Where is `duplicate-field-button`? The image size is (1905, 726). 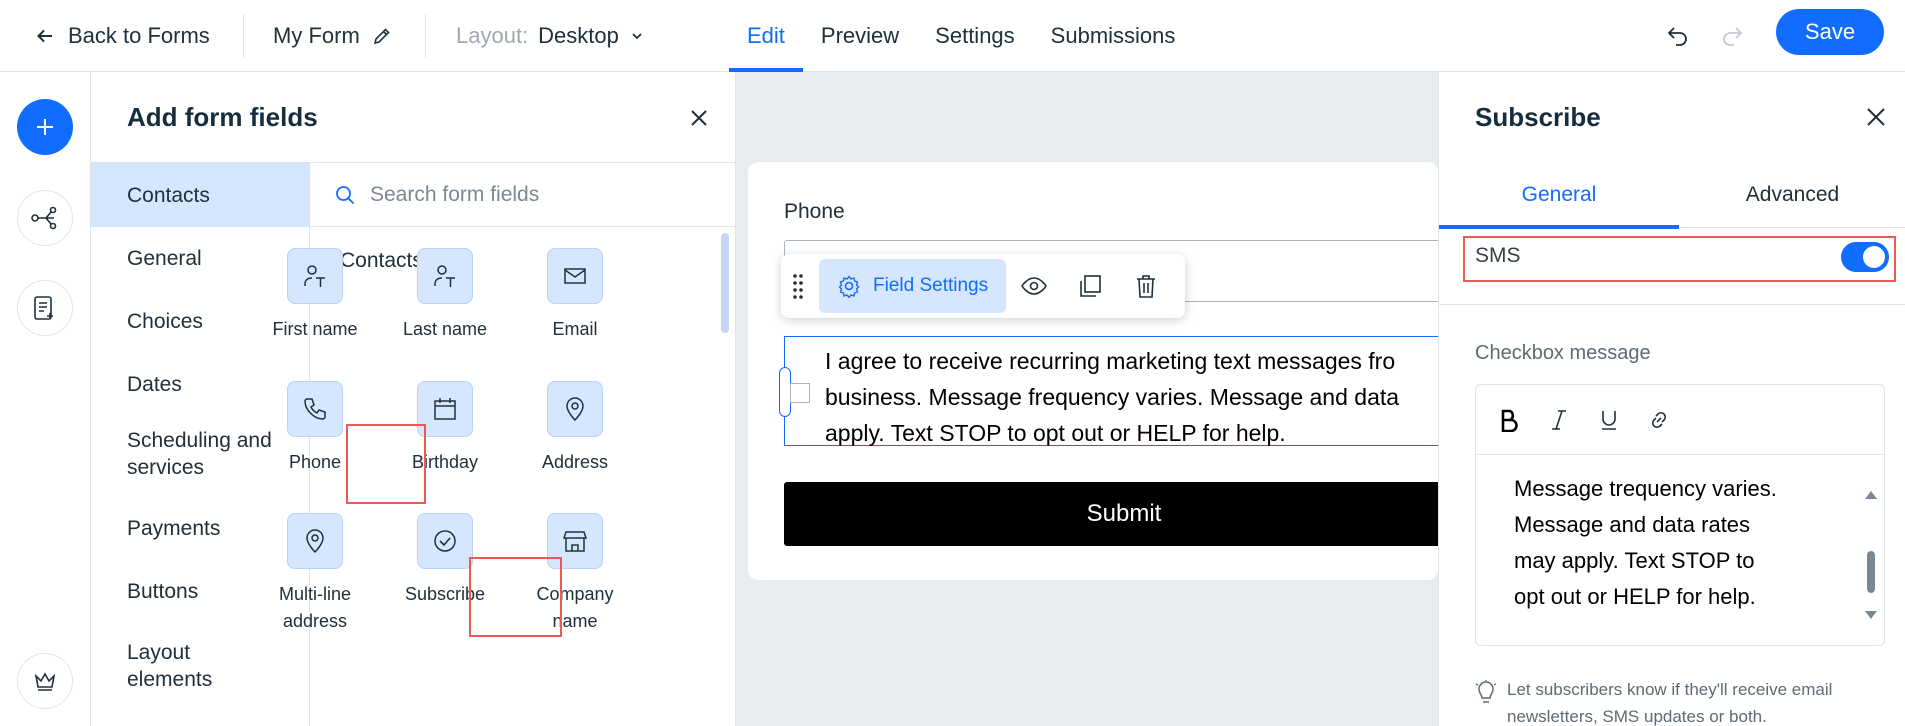
duplicate-field-button is located at coordinates (1090, 286).